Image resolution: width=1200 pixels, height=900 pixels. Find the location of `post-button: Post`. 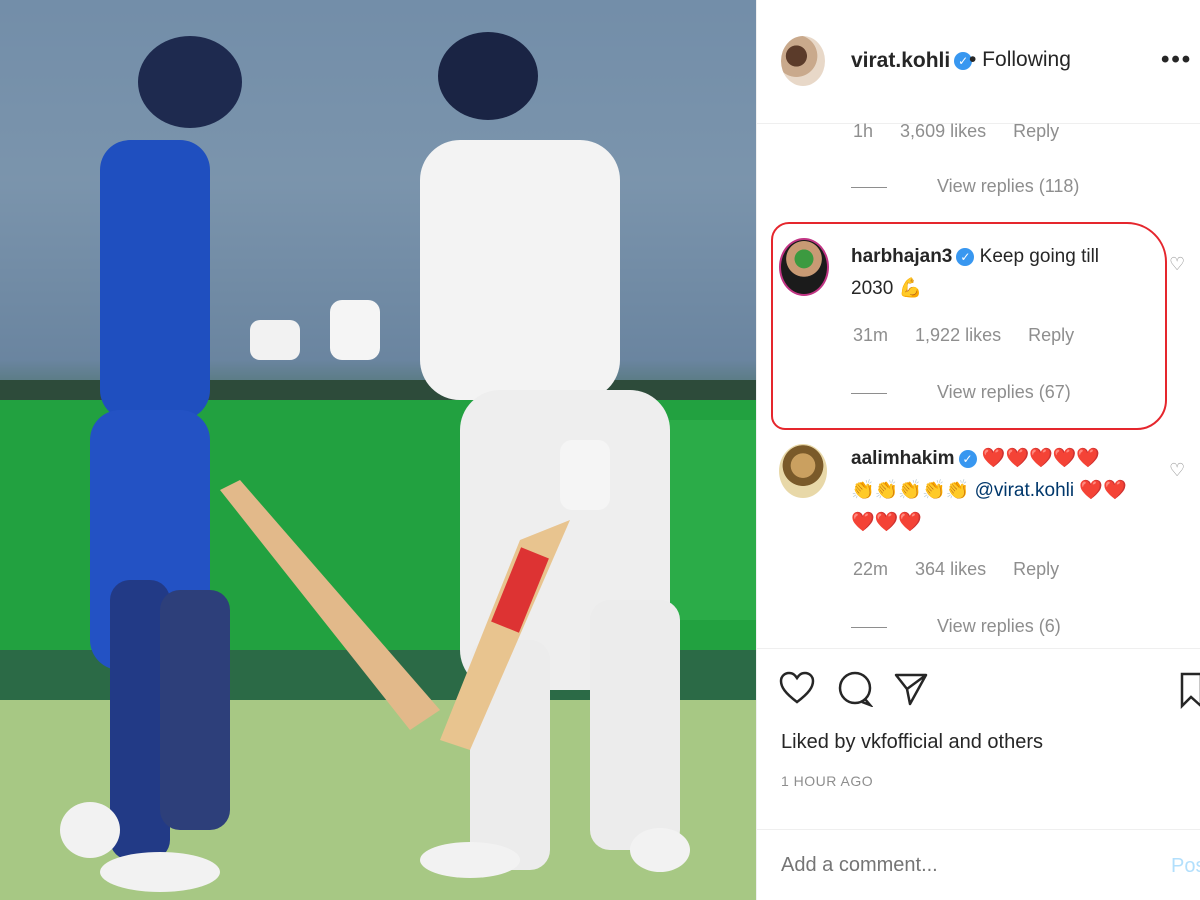

post-button: Post is located at coordinates (1185, 866).